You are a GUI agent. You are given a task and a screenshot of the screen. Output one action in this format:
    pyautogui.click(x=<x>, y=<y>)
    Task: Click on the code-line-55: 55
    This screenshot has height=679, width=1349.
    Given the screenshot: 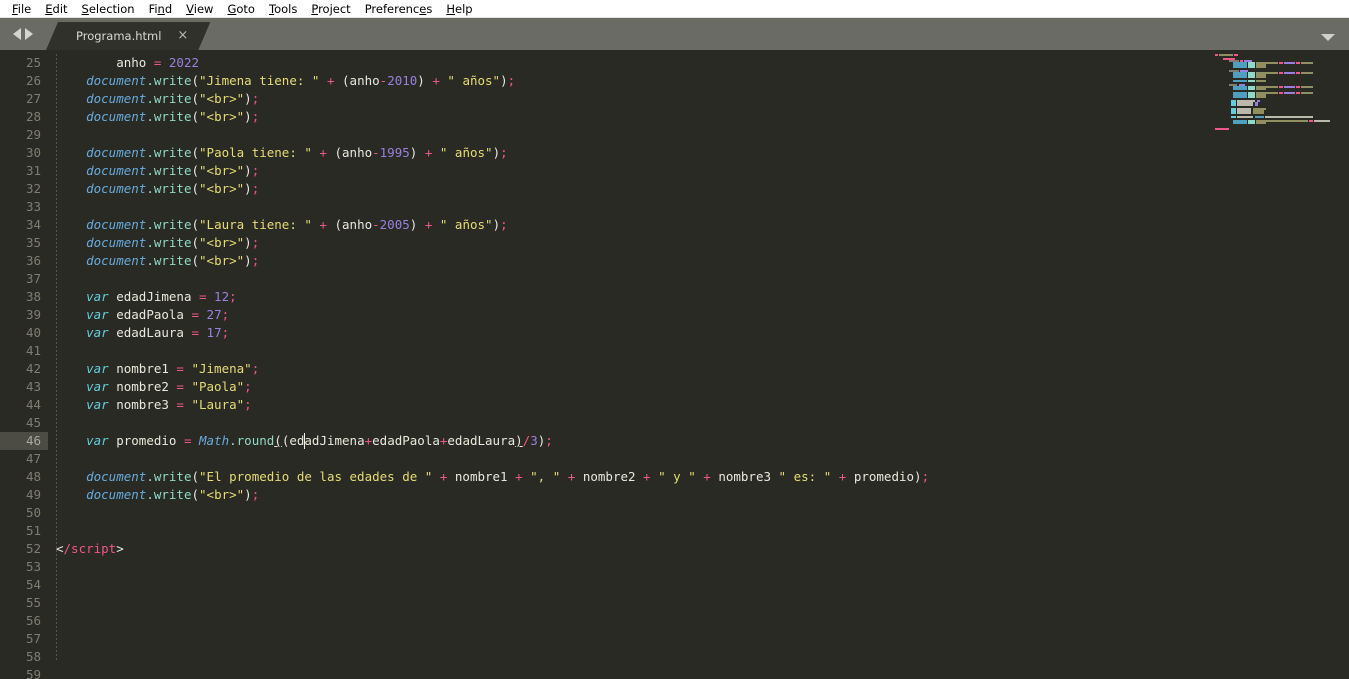 What is the action you would take?
    pyautogui.click(x=674, y=603)
    